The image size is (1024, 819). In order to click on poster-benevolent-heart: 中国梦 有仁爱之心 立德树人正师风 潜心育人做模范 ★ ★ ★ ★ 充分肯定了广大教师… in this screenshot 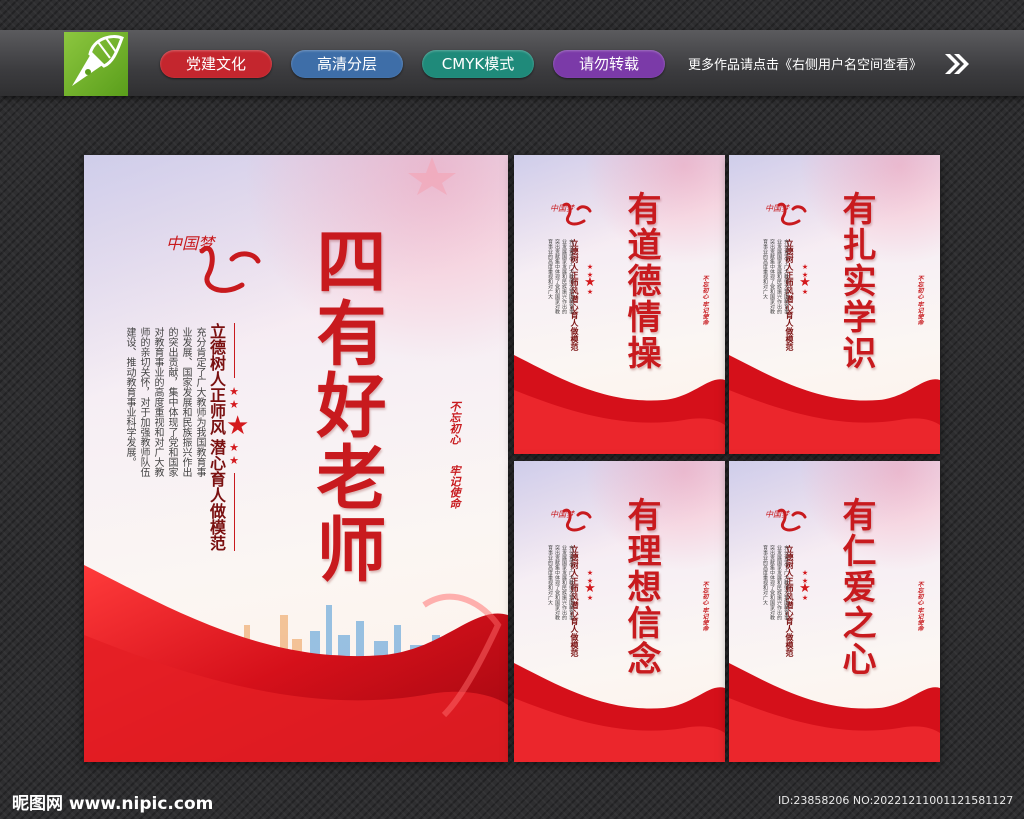, I will do `click(834, 611)`.